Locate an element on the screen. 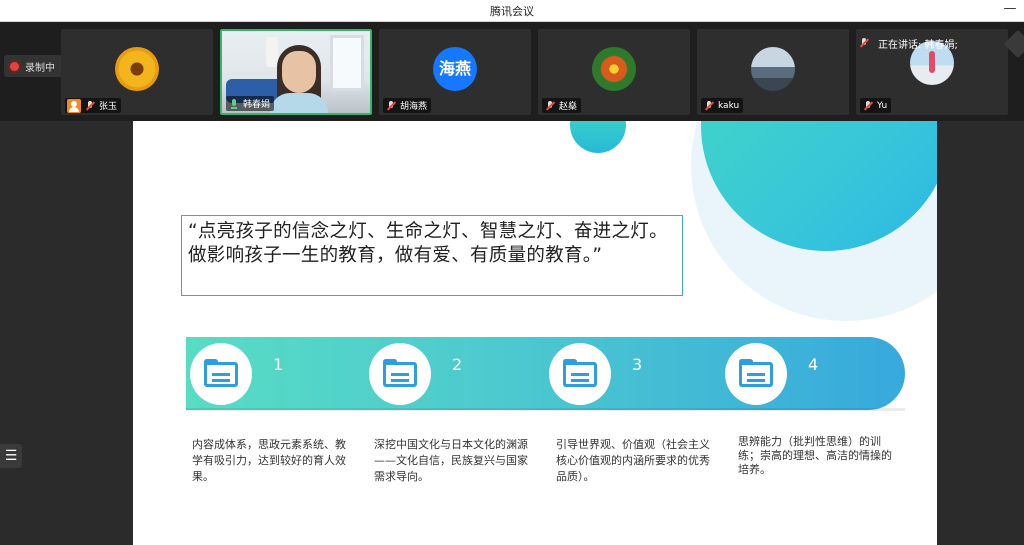 The width and height of the screenshot is (1024, 545). title-bar: 腾讯会议 — is located at coordinates (512, 11).